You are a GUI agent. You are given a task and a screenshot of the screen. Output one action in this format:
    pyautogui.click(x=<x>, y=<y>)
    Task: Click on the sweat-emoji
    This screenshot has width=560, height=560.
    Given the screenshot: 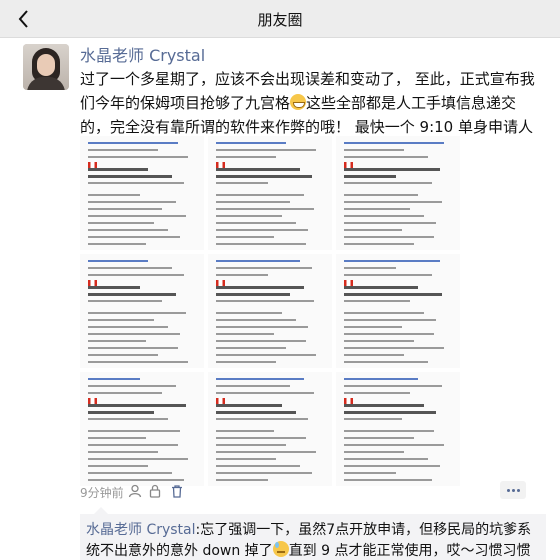 What is the action you would take?
    pyautogui.click(x=280, y=549)
    